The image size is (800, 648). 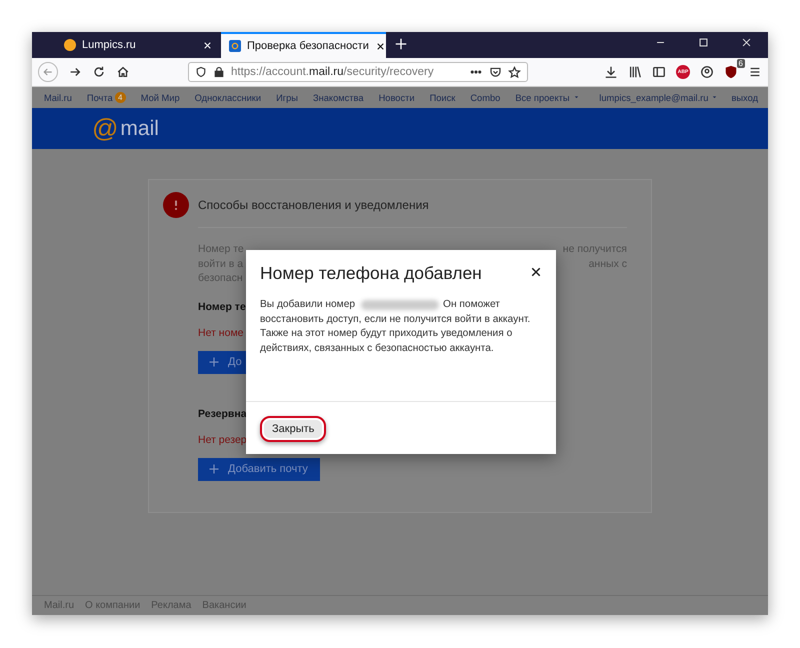 What do you see at coordinates (287, 97) in the screenshot?
I see `nav-link: Игры` at bounding box center [287, 97].